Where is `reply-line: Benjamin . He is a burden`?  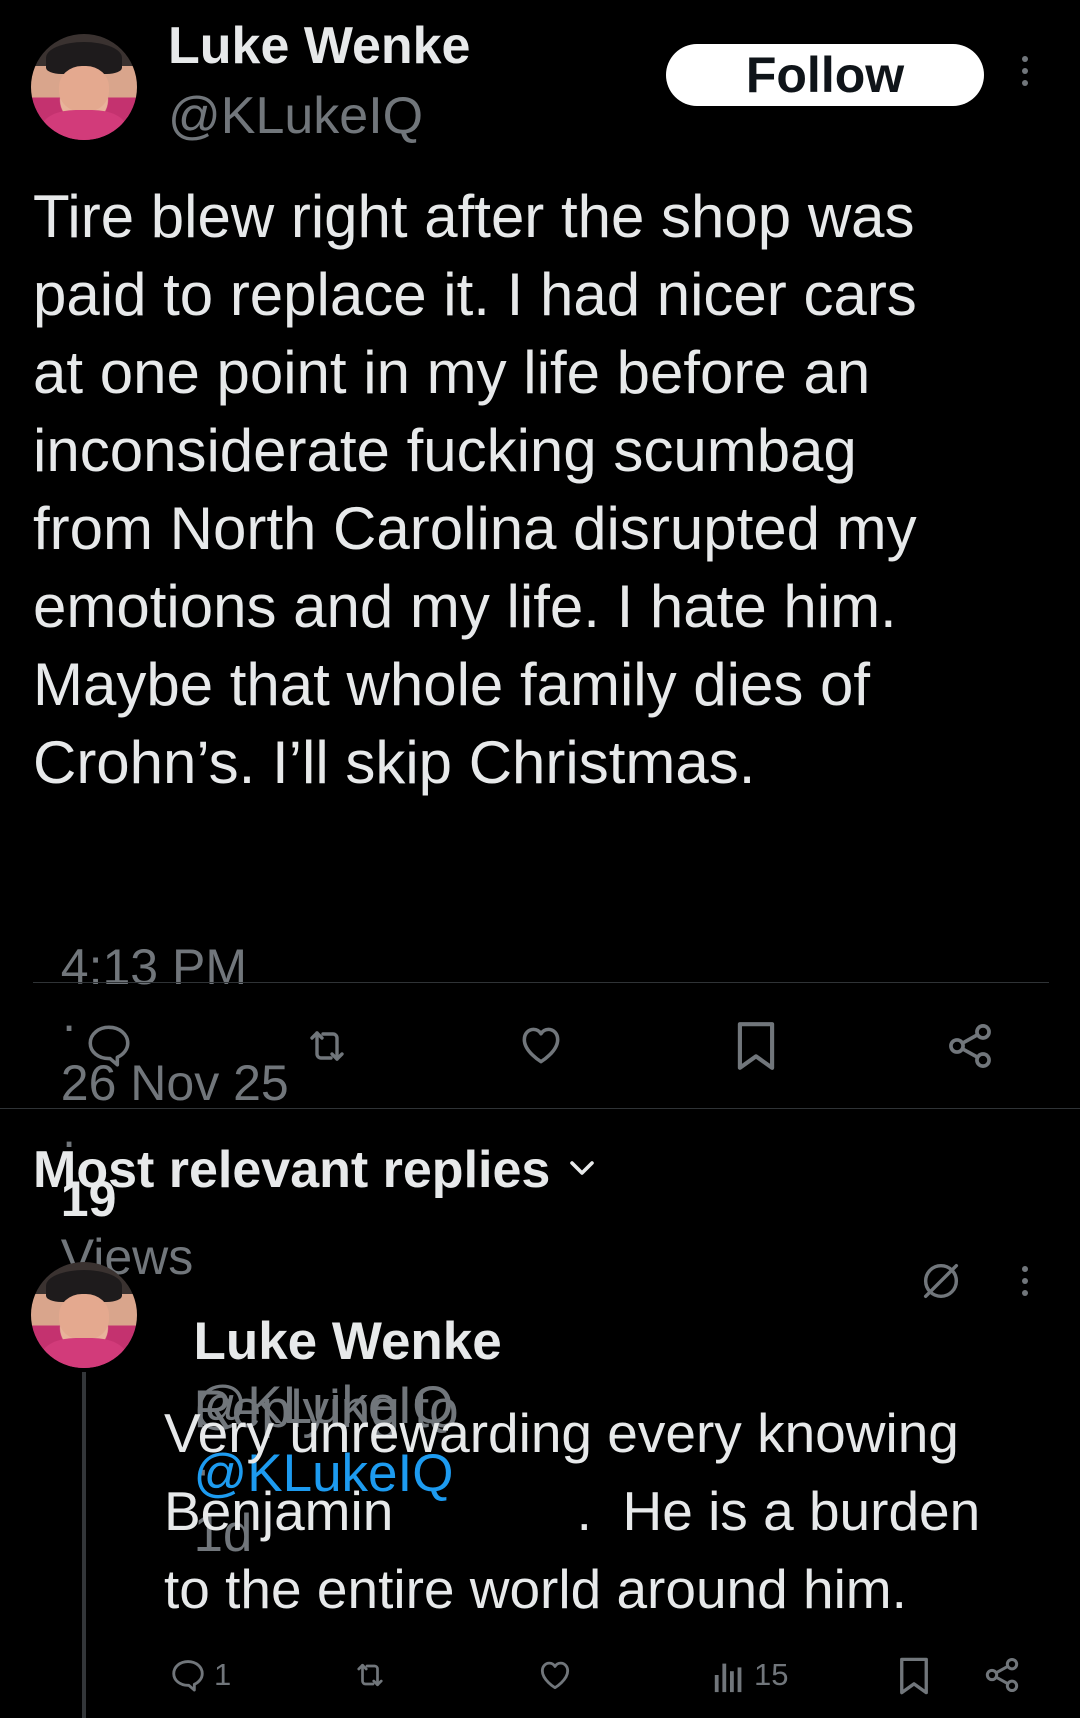
reply-line: Benjamin . He is a burden is located at coordinates (572, 1511).